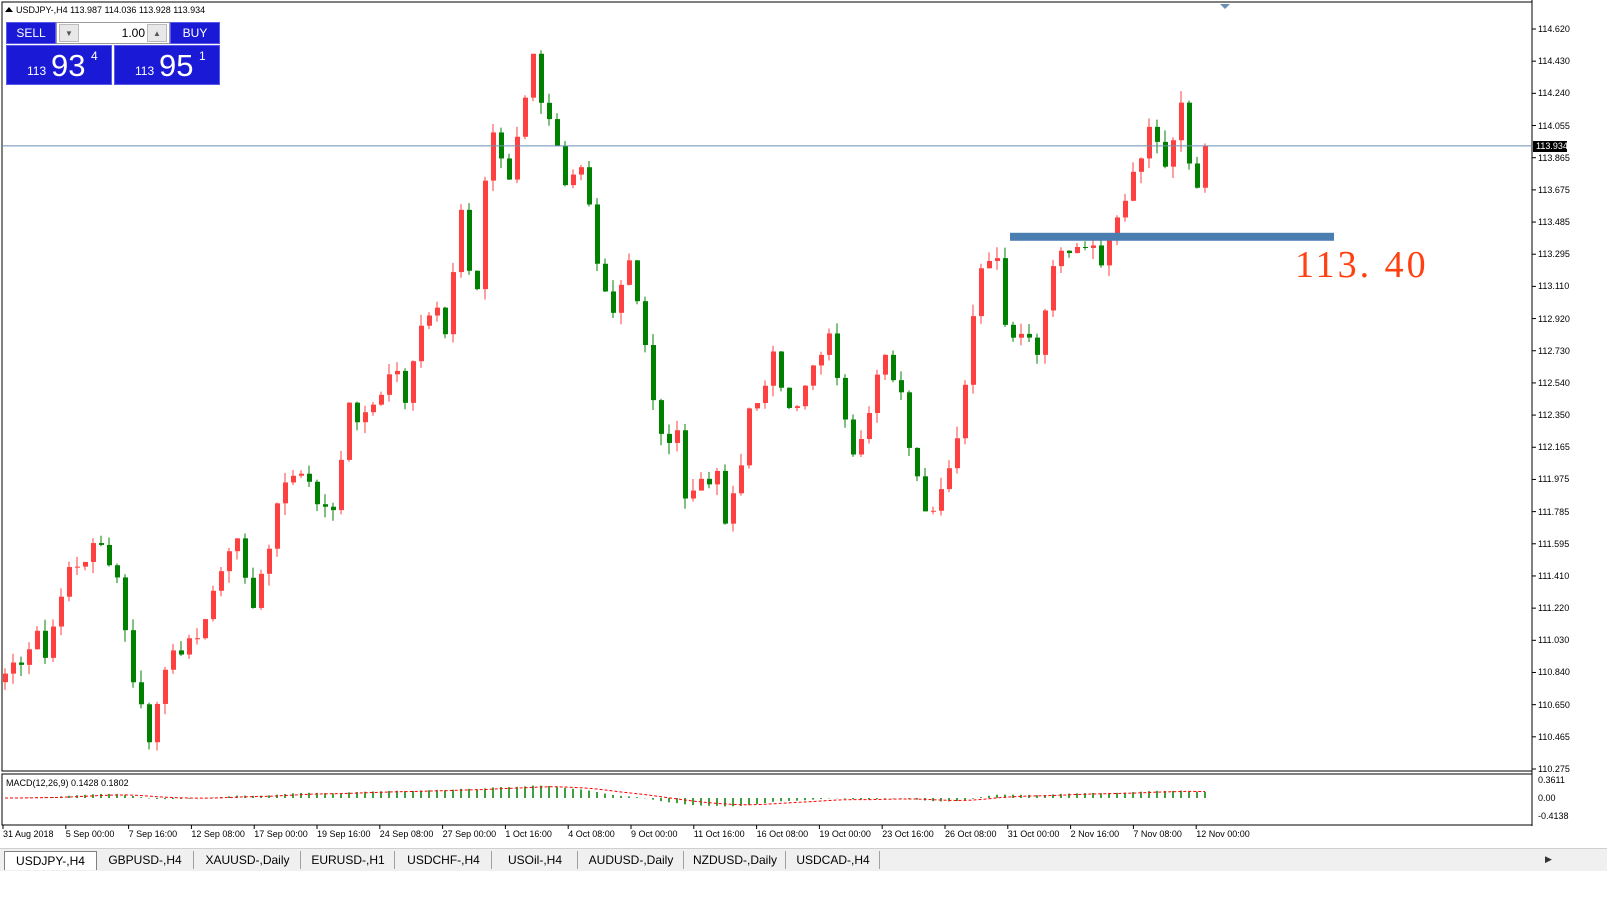 This screenshot has height=898, width=1607. I want to click on time-axis-label: 12 Nov 00:00, so click(1223, 834).